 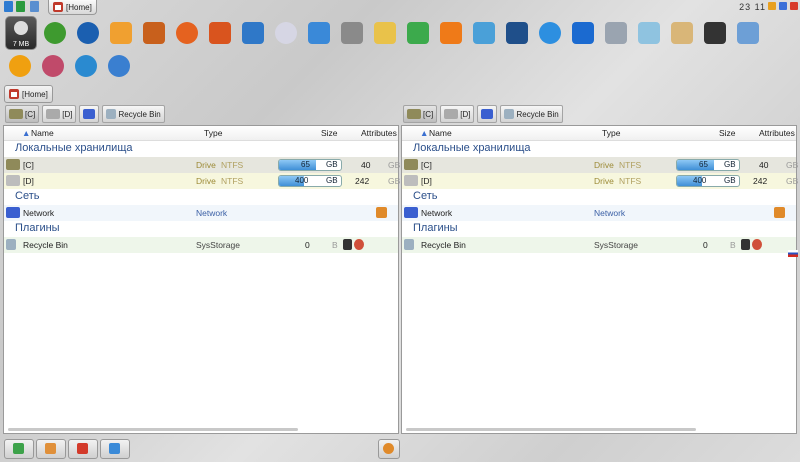 What do you see at coordinates (649, 33) in the screenshot?
I see `notepad-icon` at bounding box center [649, 33].